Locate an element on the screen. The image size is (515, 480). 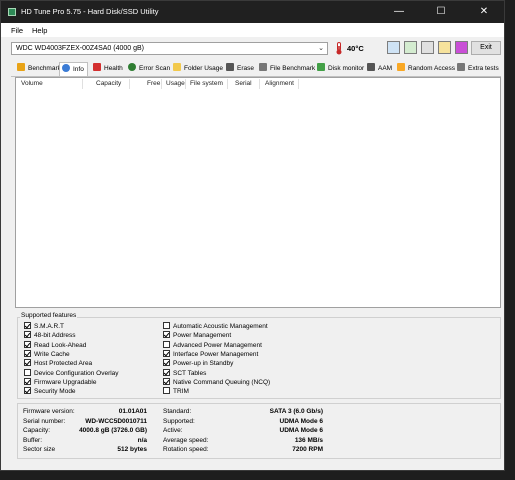
screenshot-icon is located at coordinates (427, 47).